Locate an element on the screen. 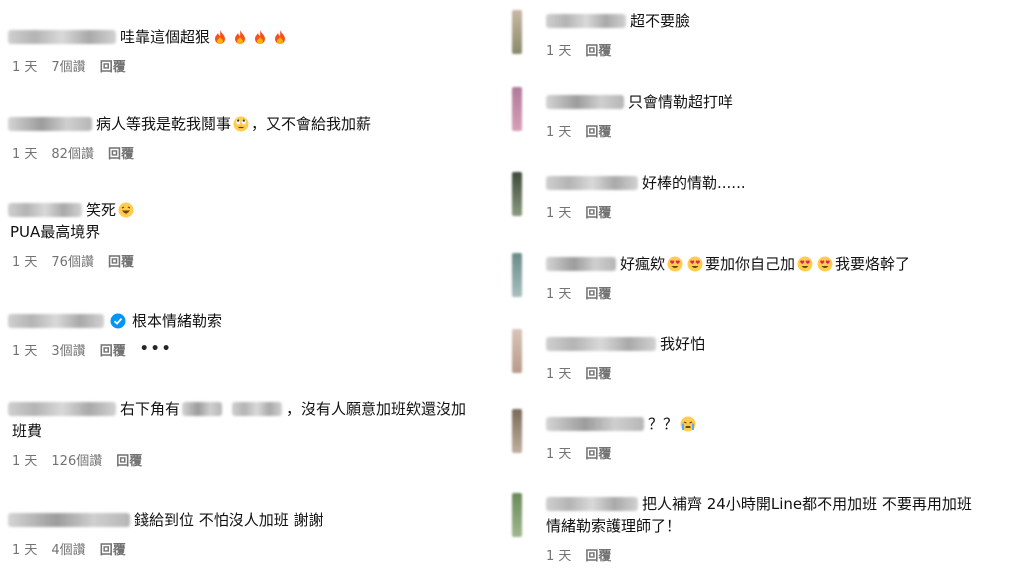 Image resolution: width=1024 pixels, height=576 pixels. comment-text: 錢給到位 不怕沒人加班 謝謝 is located at coordinates (229, 520).